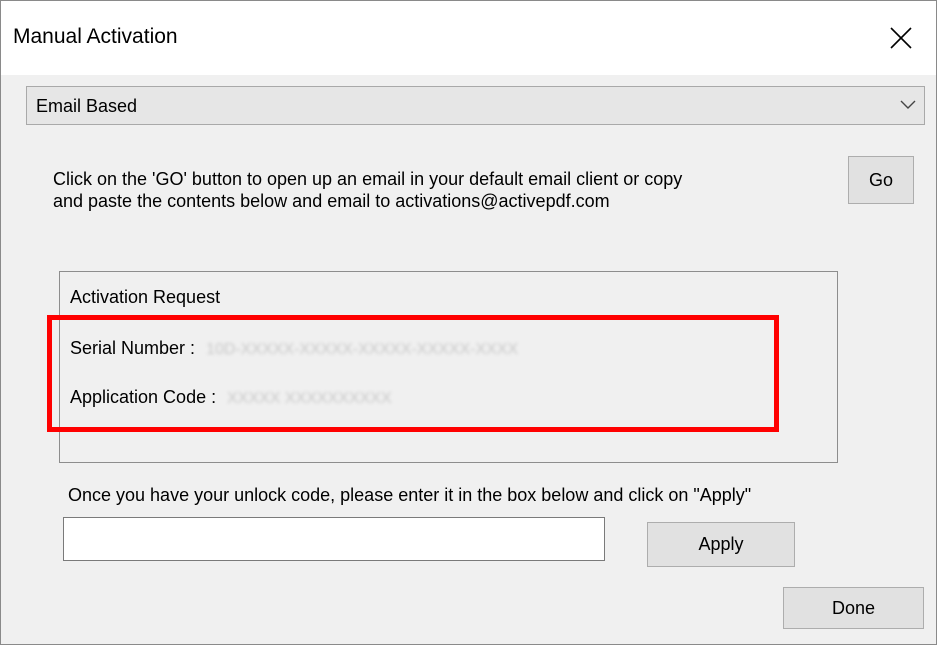 The width and height of the screenshot is (938, 646). Describe the element at coordinates (334, 539) in the screenshot. I see `unlock-code-input` at that location.